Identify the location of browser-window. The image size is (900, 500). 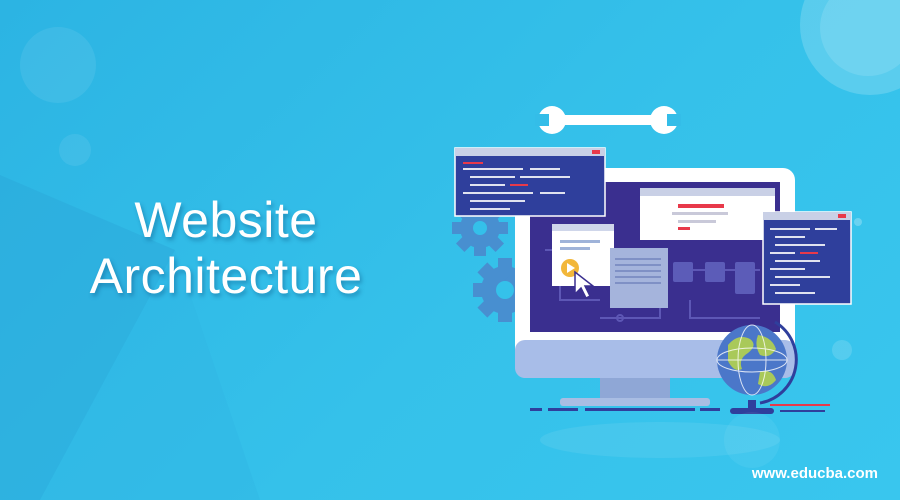
(707, 214).